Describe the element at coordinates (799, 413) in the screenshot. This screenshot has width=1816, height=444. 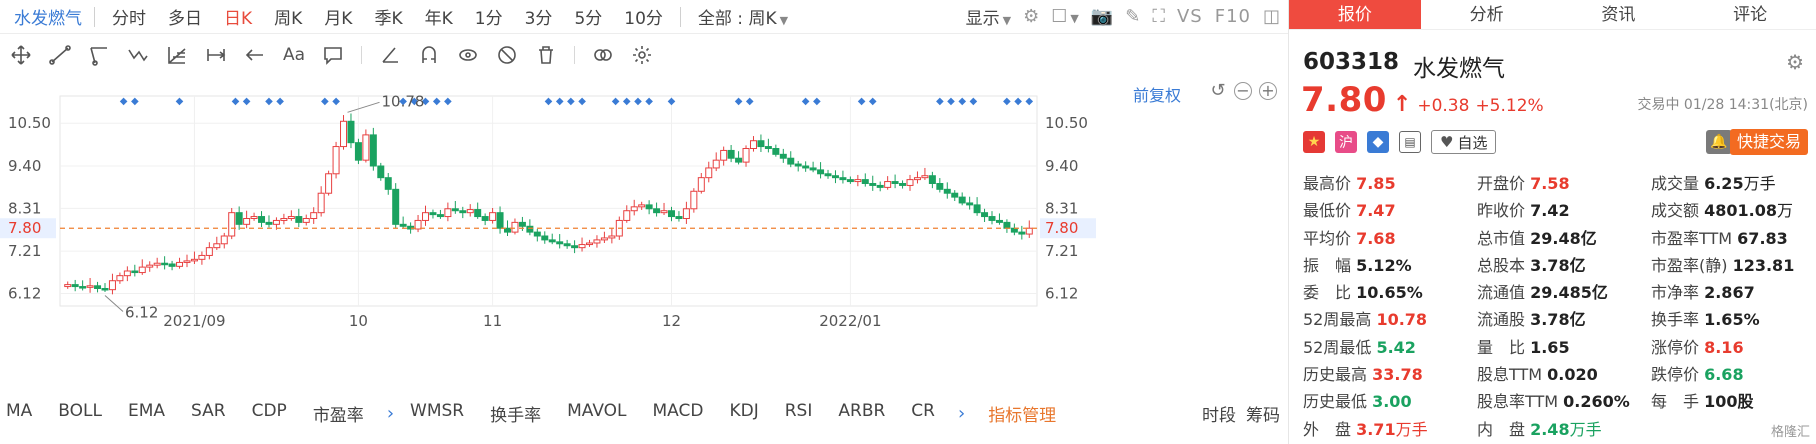
I see `indicator-tab: RSI` at that location.